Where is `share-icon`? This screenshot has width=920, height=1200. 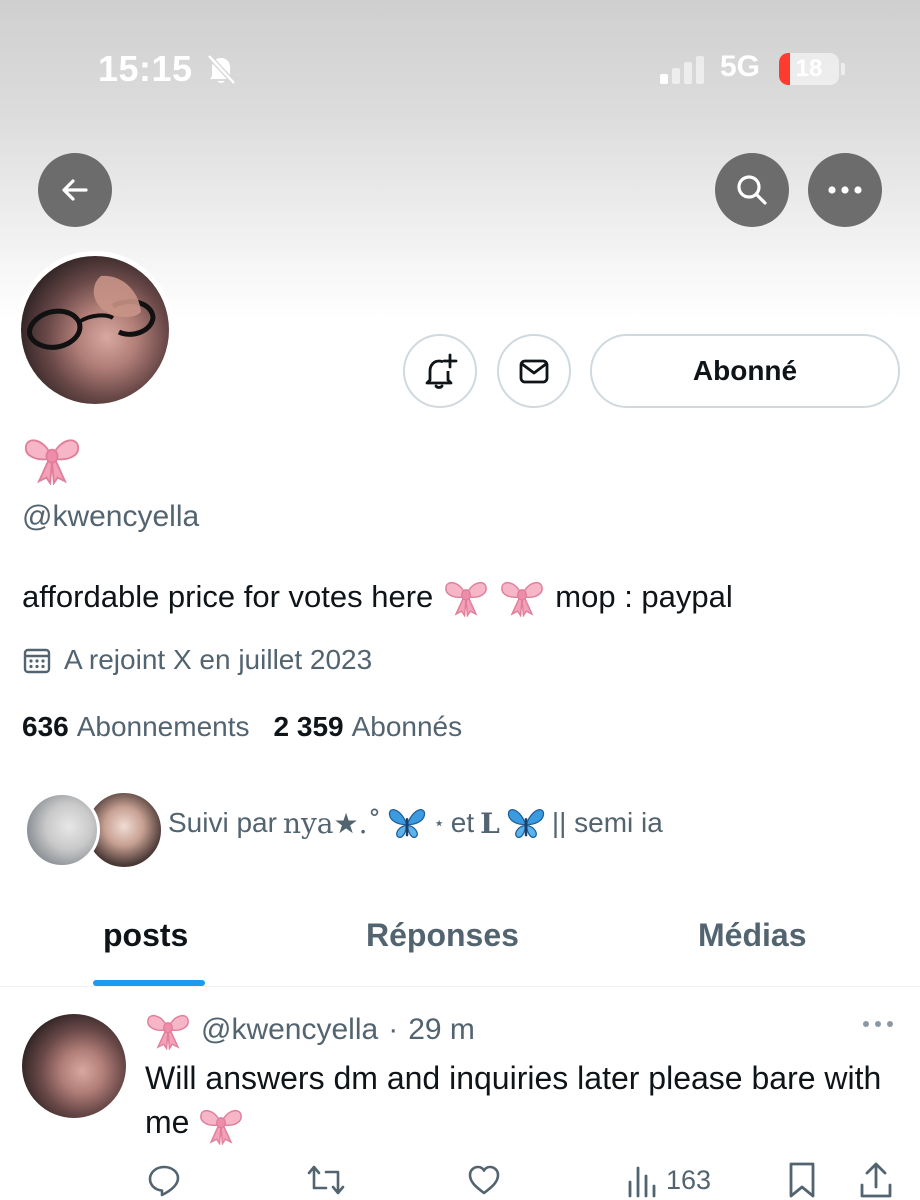
share-icon is located at coordinates (876, 1180).